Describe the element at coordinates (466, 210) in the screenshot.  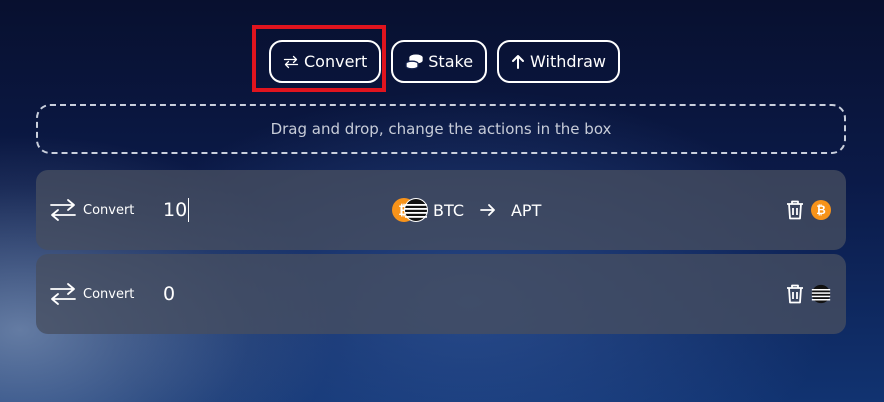
I see `token-pair: ₿ BTC APT` at that location.